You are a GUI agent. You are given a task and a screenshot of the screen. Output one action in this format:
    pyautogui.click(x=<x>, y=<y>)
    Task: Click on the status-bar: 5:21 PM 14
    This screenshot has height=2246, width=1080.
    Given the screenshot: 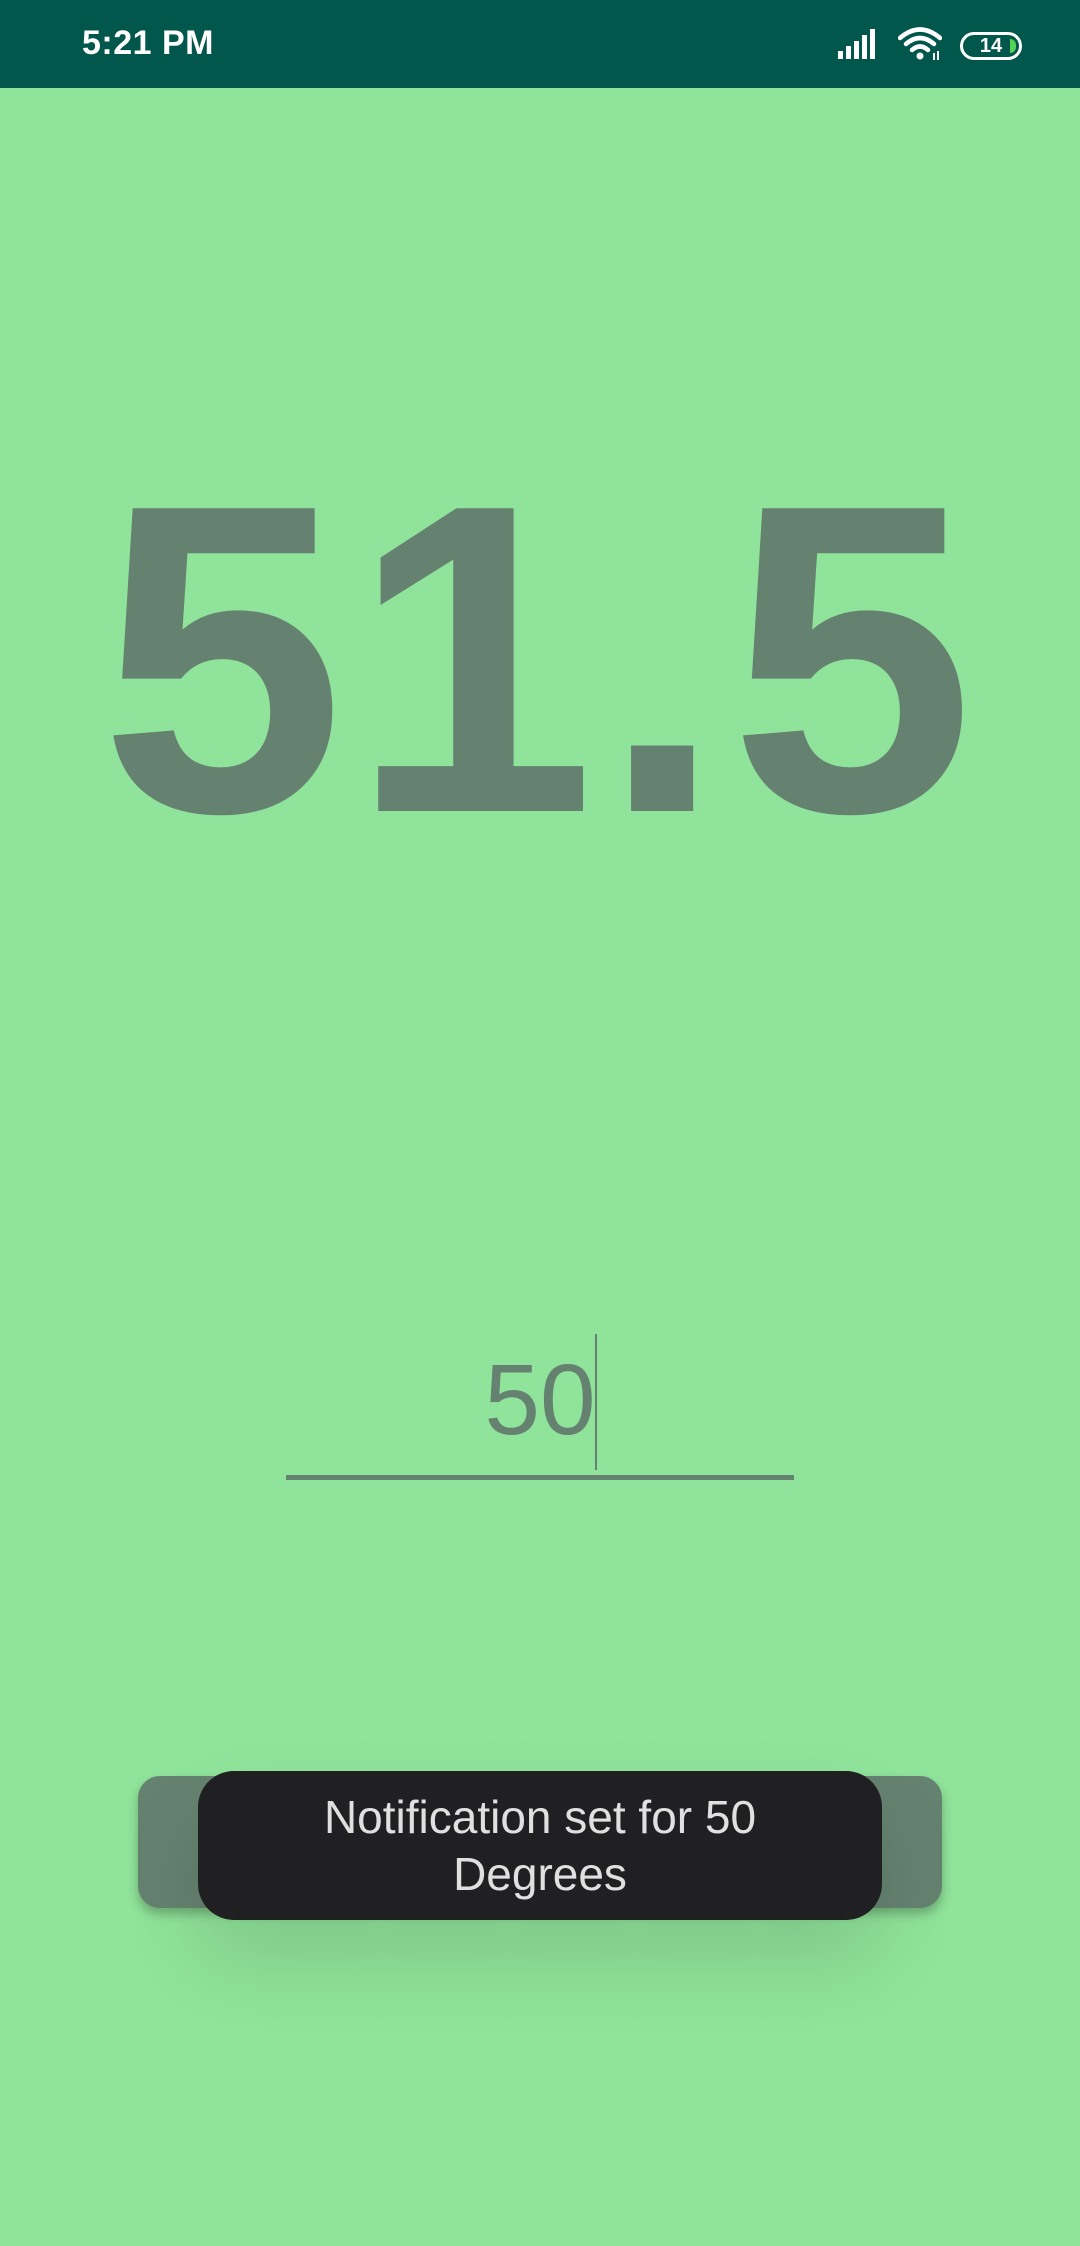 What is the action you would take?
    pyautogui.click(x=540, y=44)
    